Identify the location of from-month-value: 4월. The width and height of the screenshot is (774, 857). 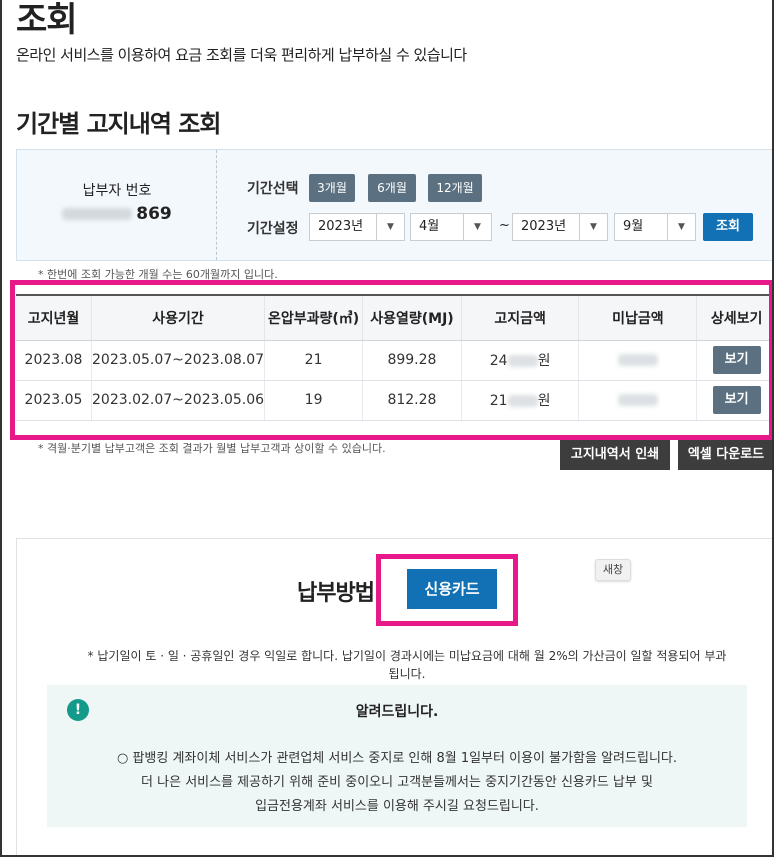
(429, 226).